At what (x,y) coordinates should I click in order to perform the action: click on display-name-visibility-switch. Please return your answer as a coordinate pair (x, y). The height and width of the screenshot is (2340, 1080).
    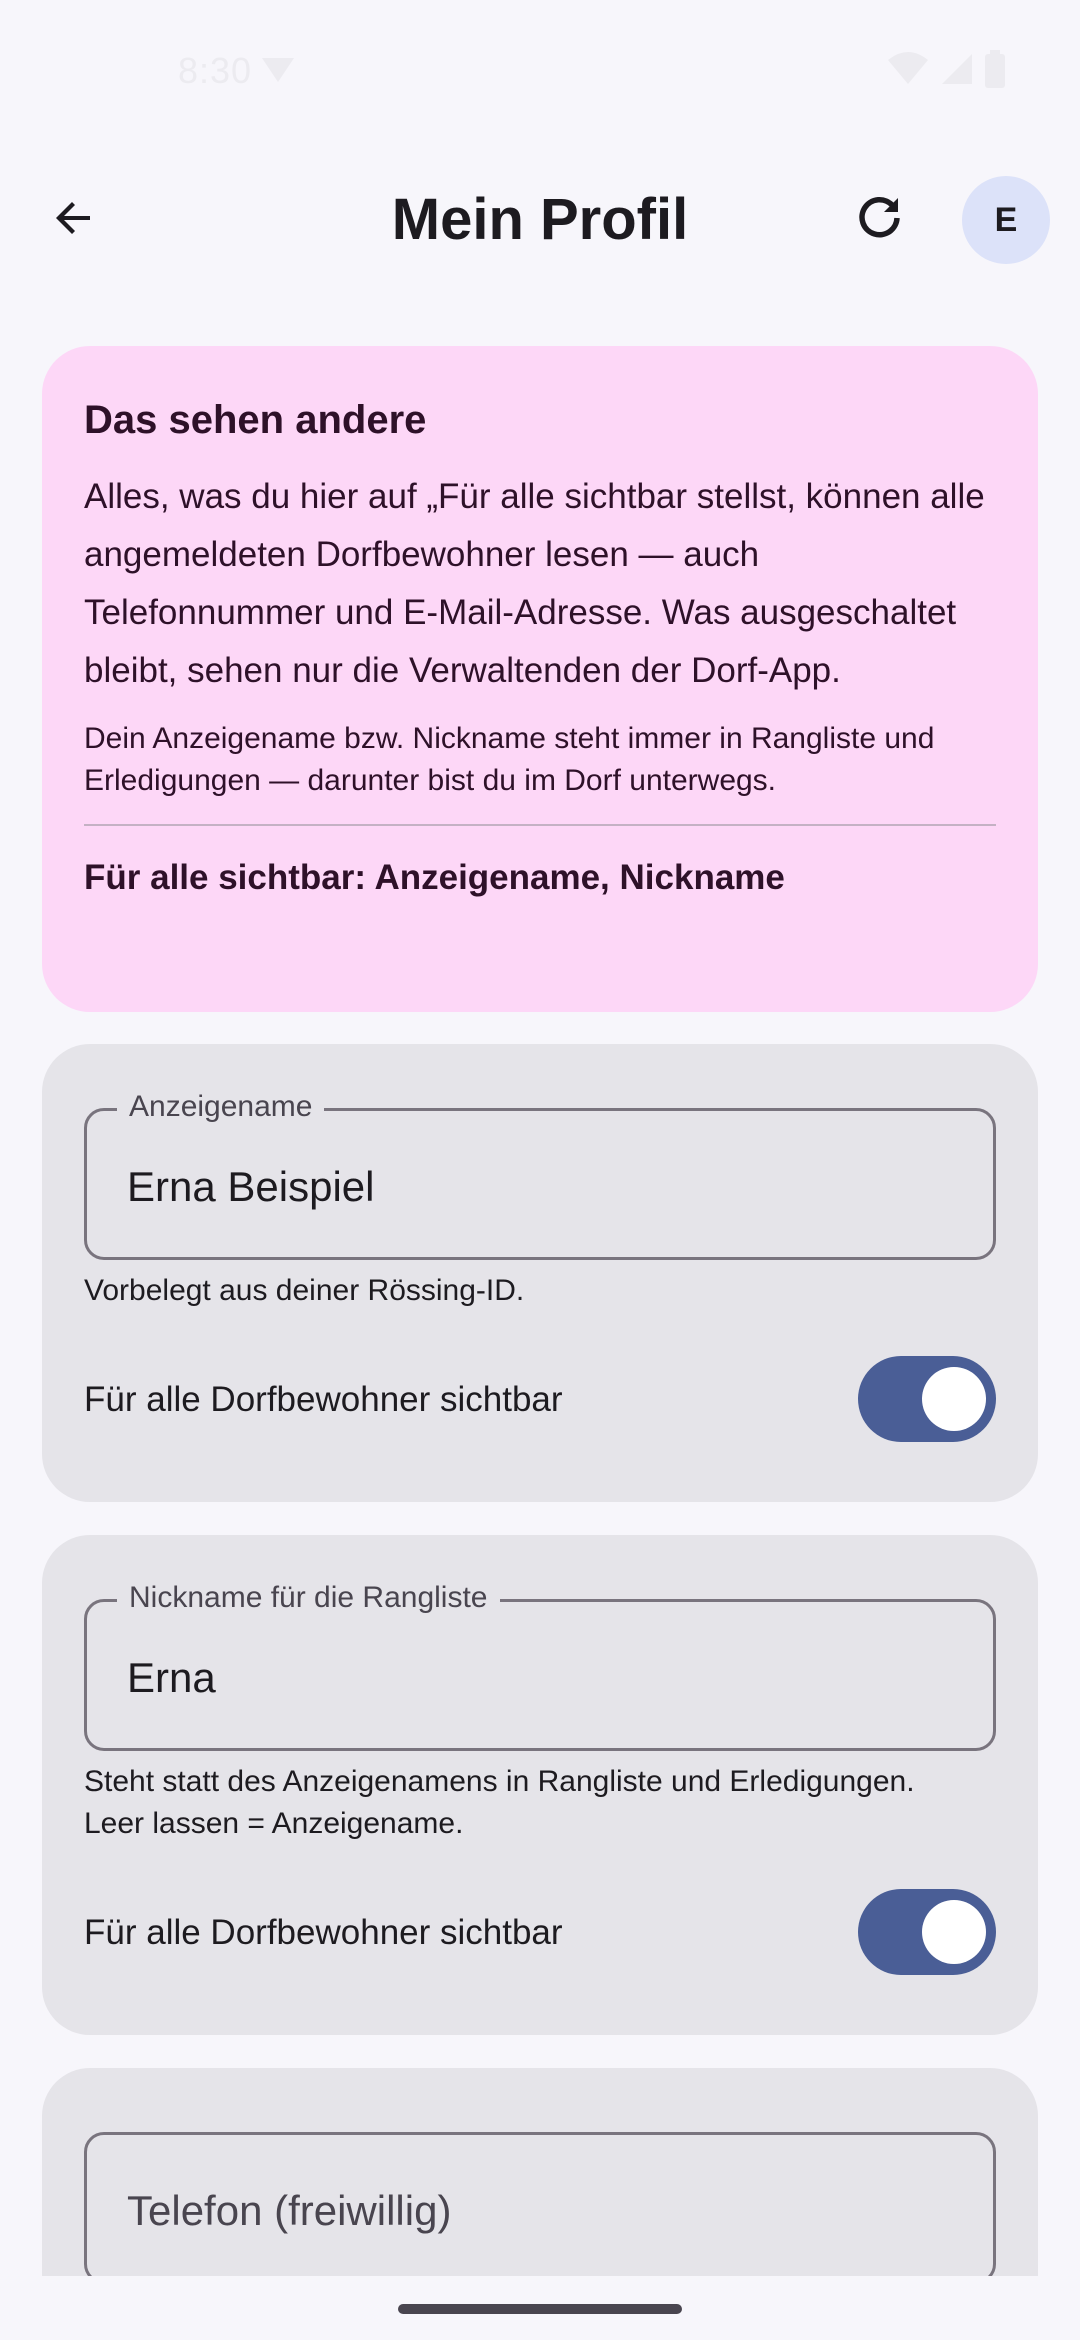
    Looking at the image, I should click on (927, 1399).